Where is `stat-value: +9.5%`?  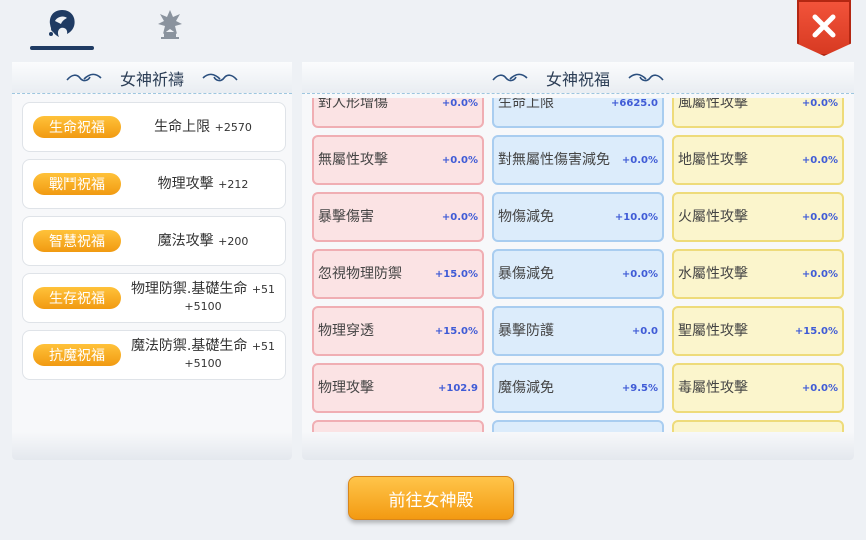
stat-value: +9.5% is located at coordinates (639, 388).